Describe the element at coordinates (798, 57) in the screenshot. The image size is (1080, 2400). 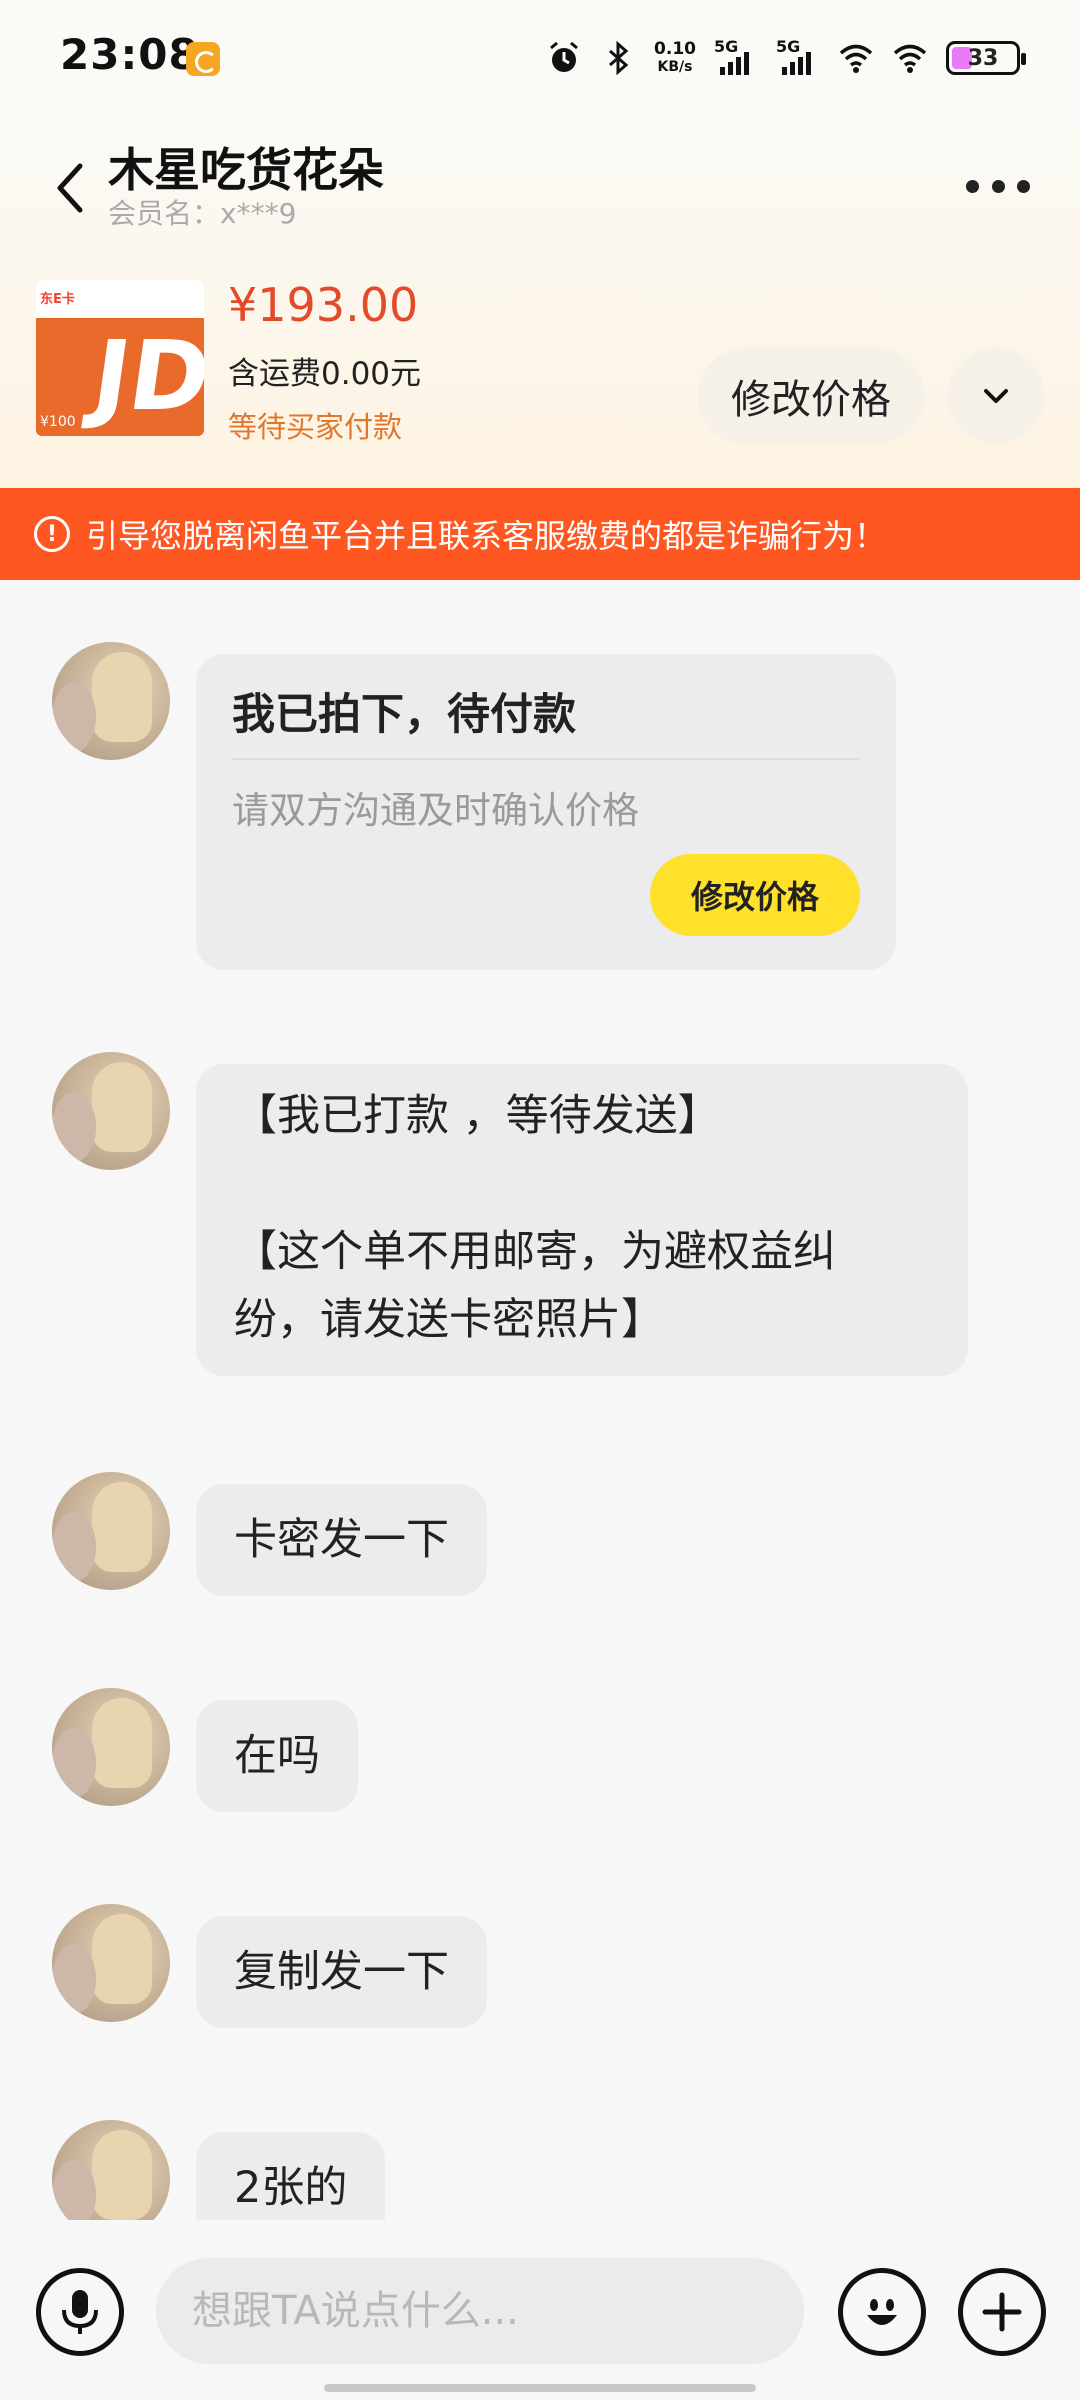
I see `signal-5g-2-icon: 5G` at that location.